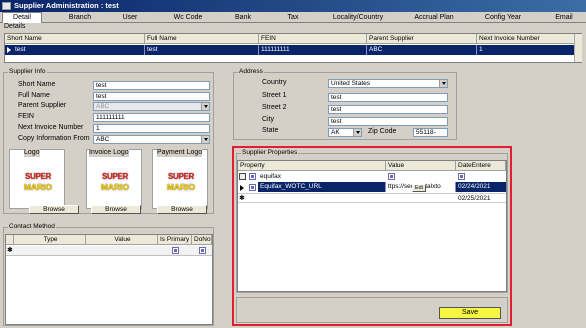 The width and height of the screenshot is (586, 328). Describe the element at coordinates (474, 198) in the screenshot. I see `cell-date: 02/25/2021` at that location.